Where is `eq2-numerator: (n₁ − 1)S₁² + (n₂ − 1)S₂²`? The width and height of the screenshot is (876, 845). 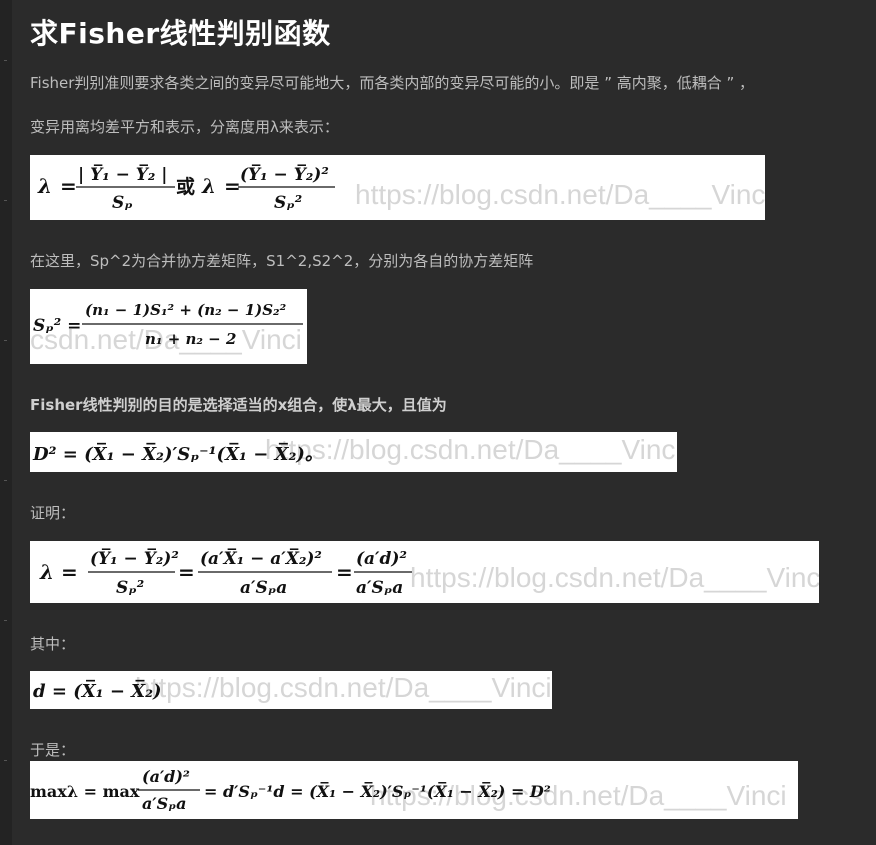
eq2-numerator: (n₁ − 1)S₁² + (n₂ − 1)S₂² is located at coordinates (186, 310).